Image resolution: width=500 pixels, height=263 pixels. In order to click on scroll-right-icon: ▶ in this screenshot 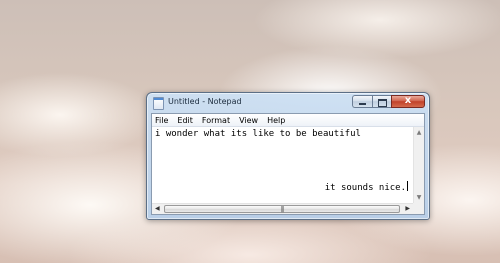, I will do `click(407, 208)`.